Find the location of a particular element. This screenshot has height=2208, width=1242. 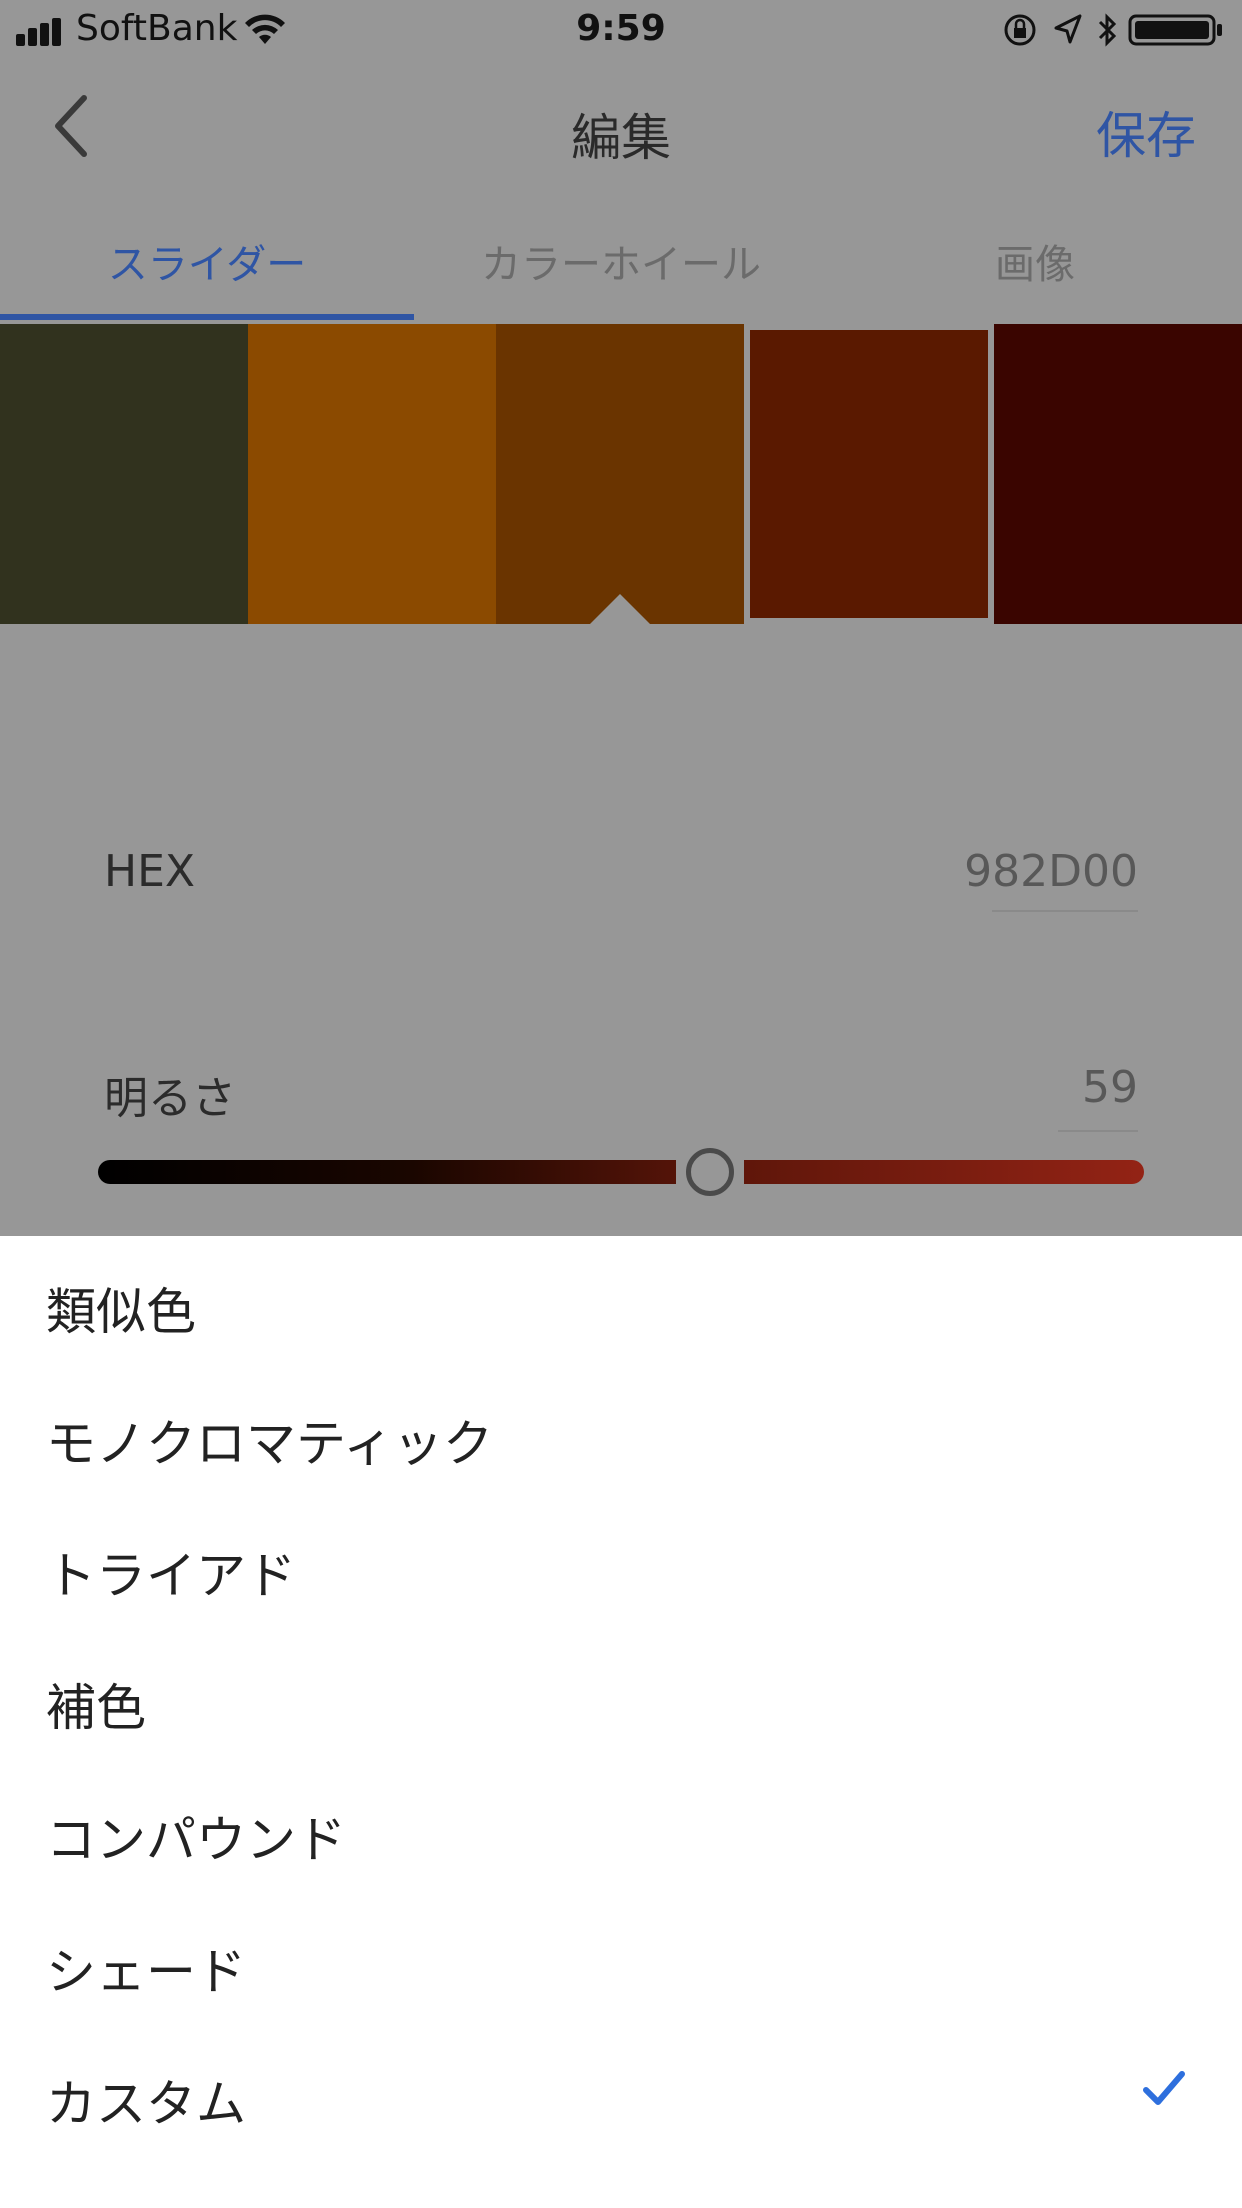

rule-option-shades: シェード is located at coordinates (621, 1962).